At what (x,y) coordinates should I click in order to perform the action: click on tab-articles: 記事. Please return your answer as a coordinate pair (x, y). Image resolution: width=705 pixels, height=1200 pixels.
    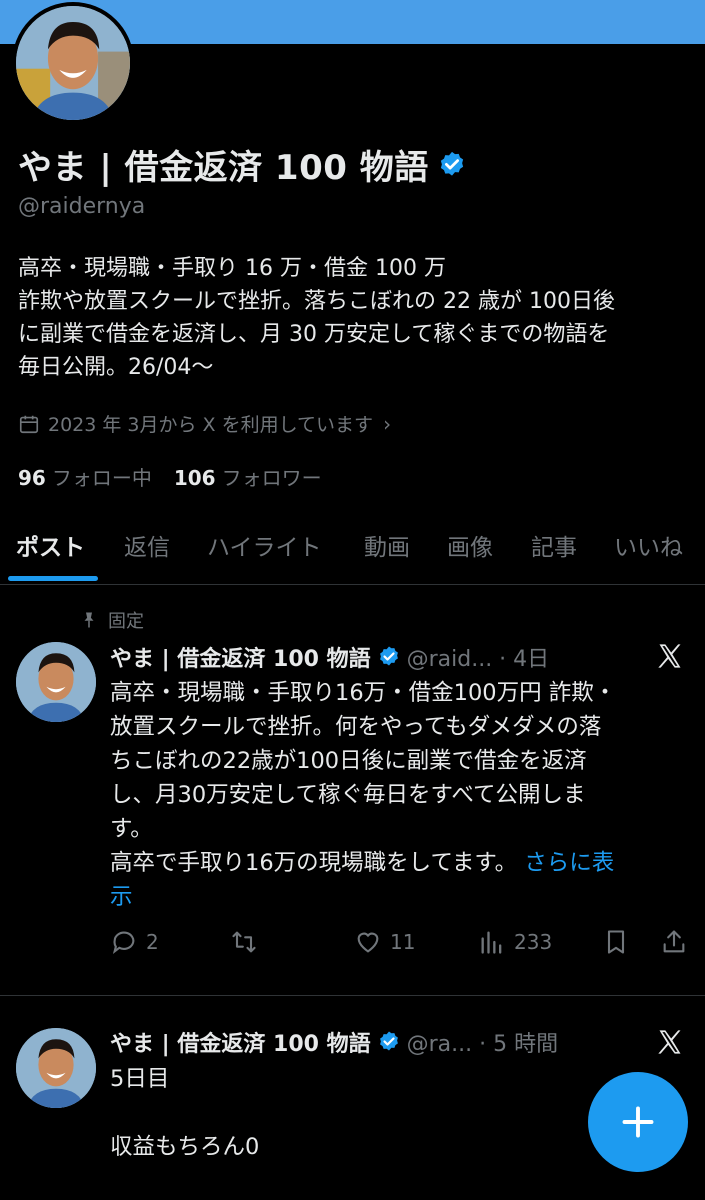
    Looking at the image, I should click on (554, 545).